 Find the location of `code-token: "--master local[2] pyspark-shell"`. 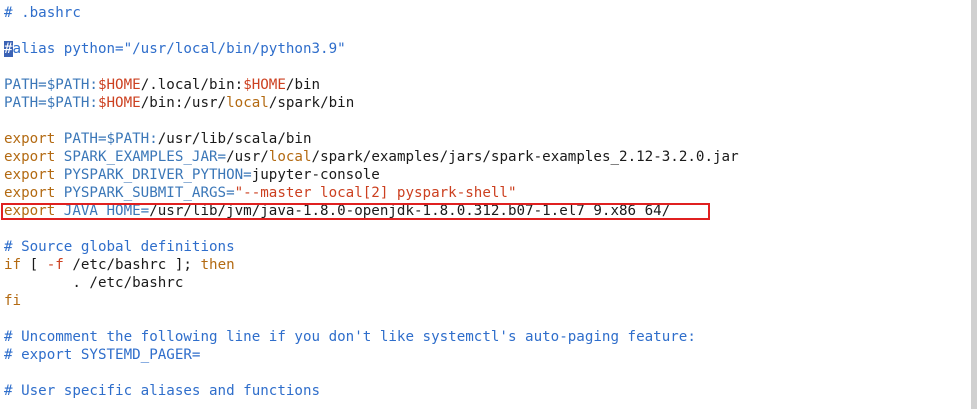

code-token: "--master local[2] pyspark-shell" is located at coordinates (375, 193).